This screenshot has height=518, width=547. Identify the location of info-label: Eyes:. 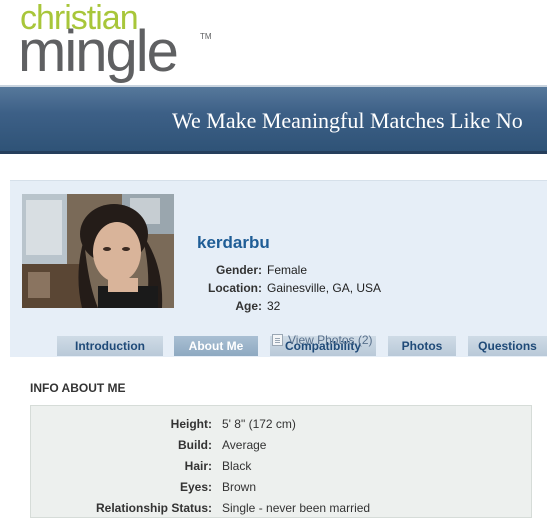
(195, 487).